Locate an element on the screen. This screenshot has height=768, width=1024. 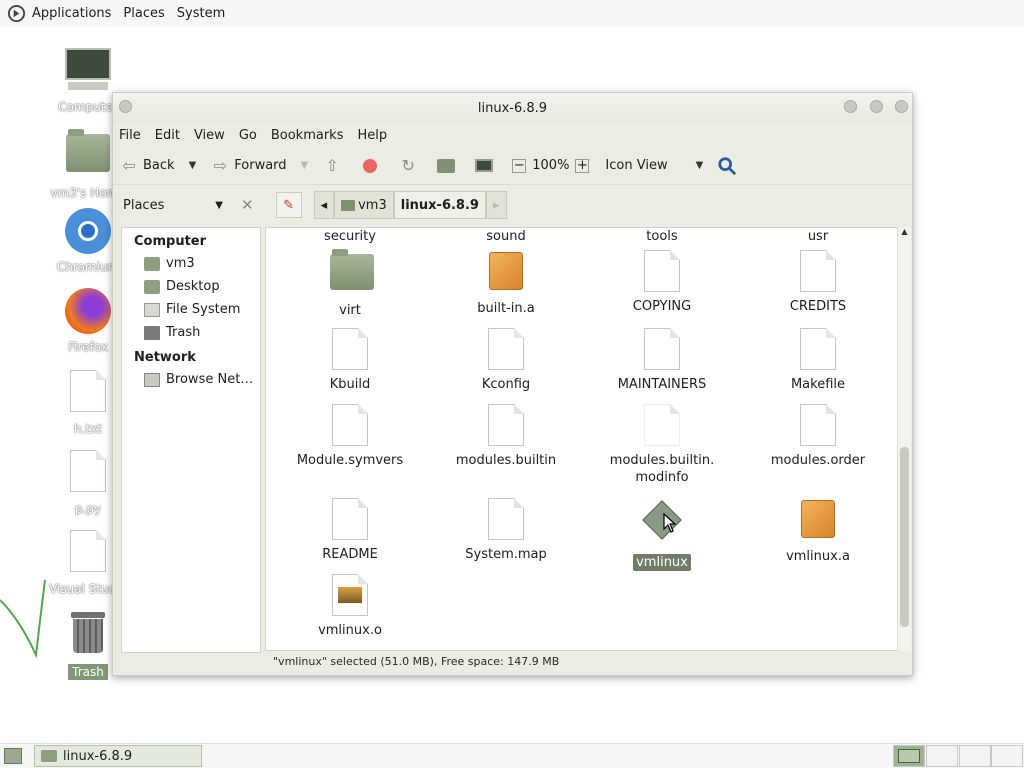
search-icon is located at coordinates (727, 166).